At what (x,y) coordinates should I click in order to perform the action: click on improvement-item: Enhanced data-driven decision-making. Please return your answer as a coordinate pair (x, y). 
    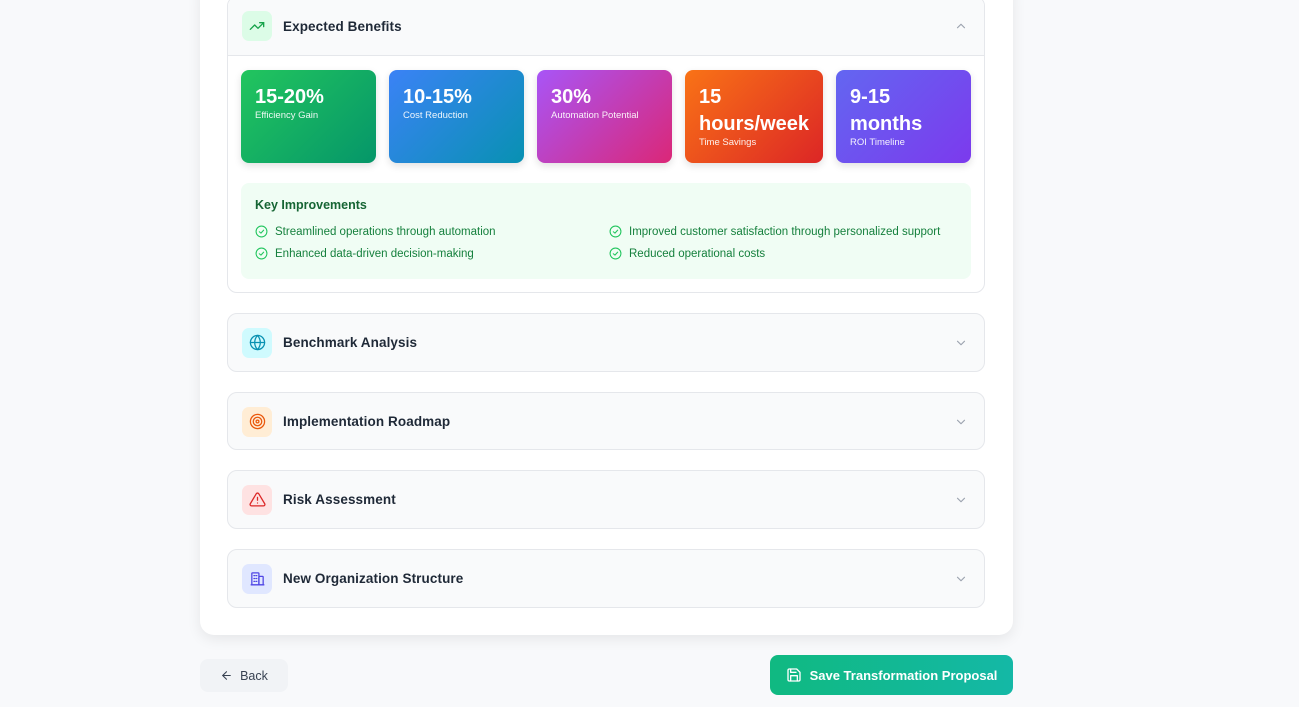
    Looking at the image, I should click on (432, 253).